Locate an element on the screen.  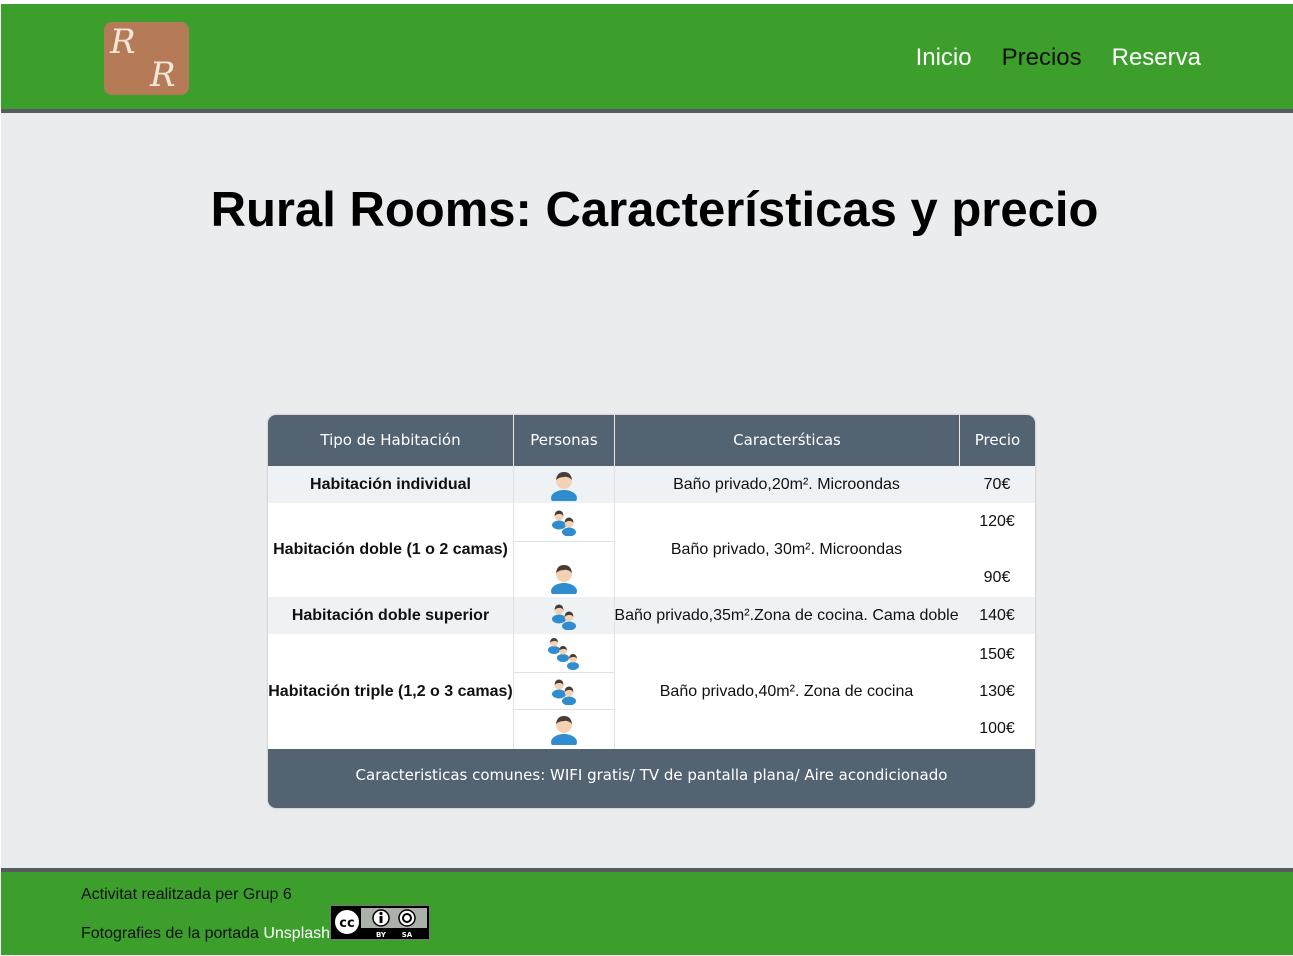
nav-link-reserva: Reserva is located at coordinates (1156, 58).